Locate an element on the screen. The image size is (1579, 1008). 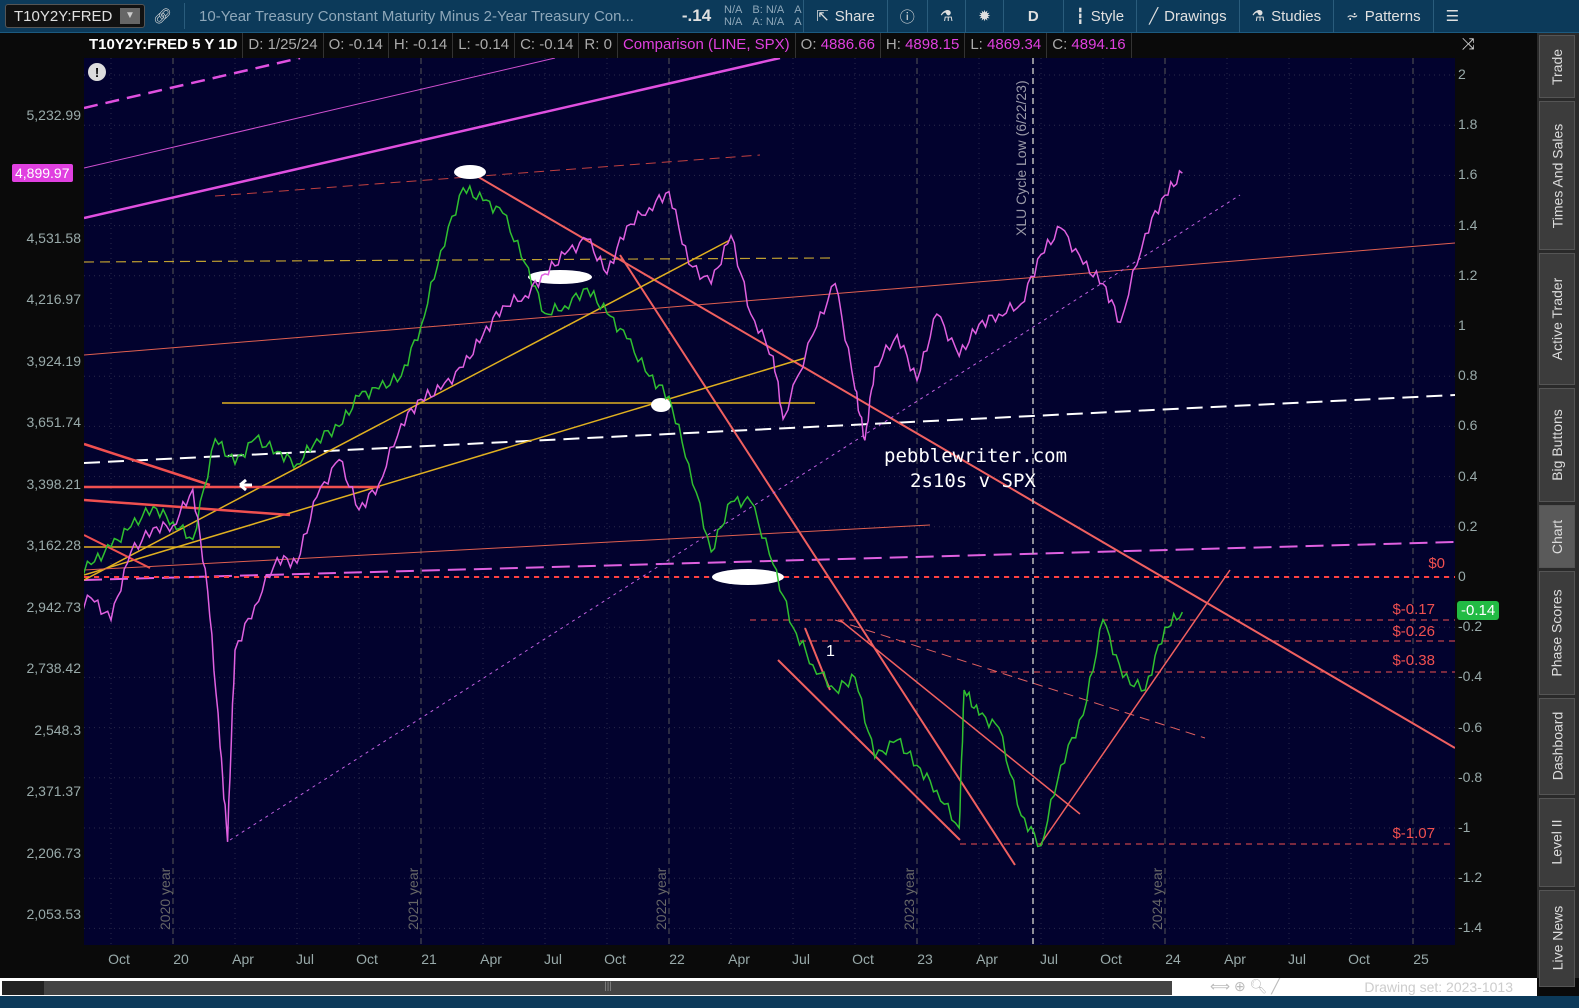
comp-high-label: H: is located at coordinates (893, 44).